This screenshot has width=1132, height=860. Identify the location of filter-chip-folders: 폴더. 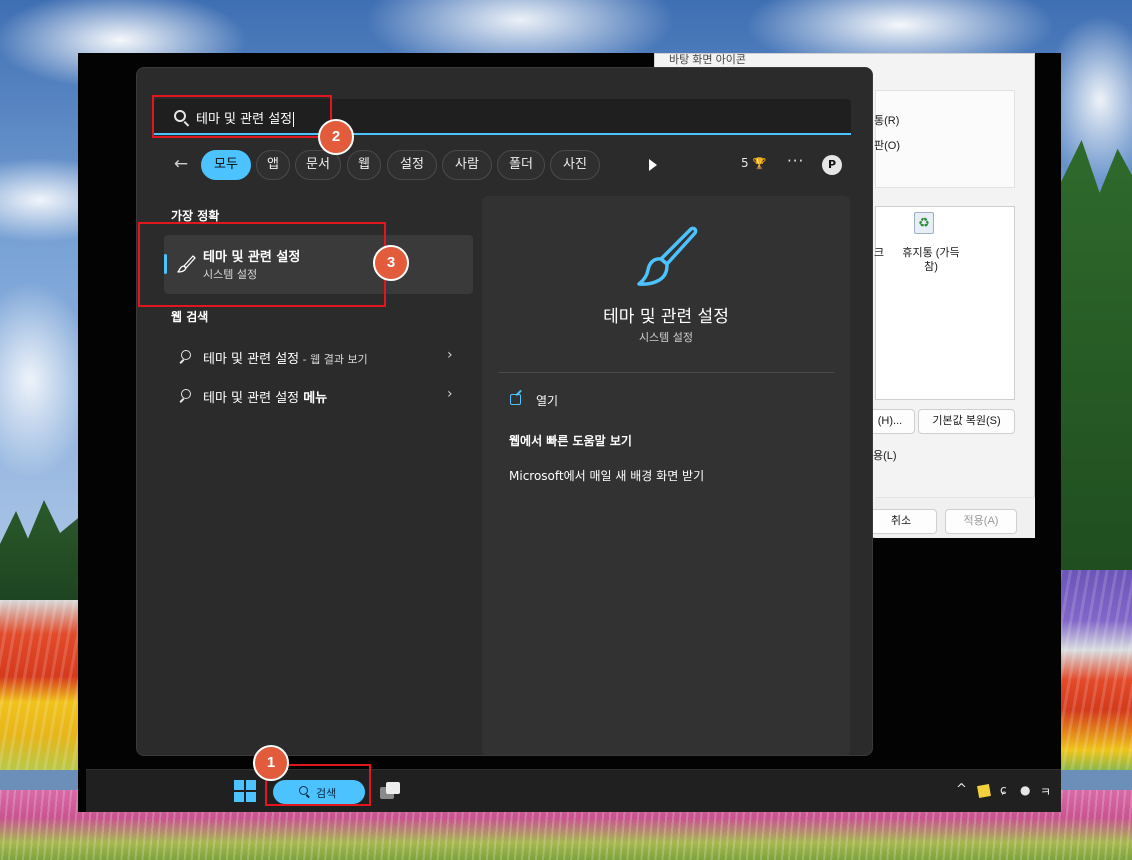
(521, 165).